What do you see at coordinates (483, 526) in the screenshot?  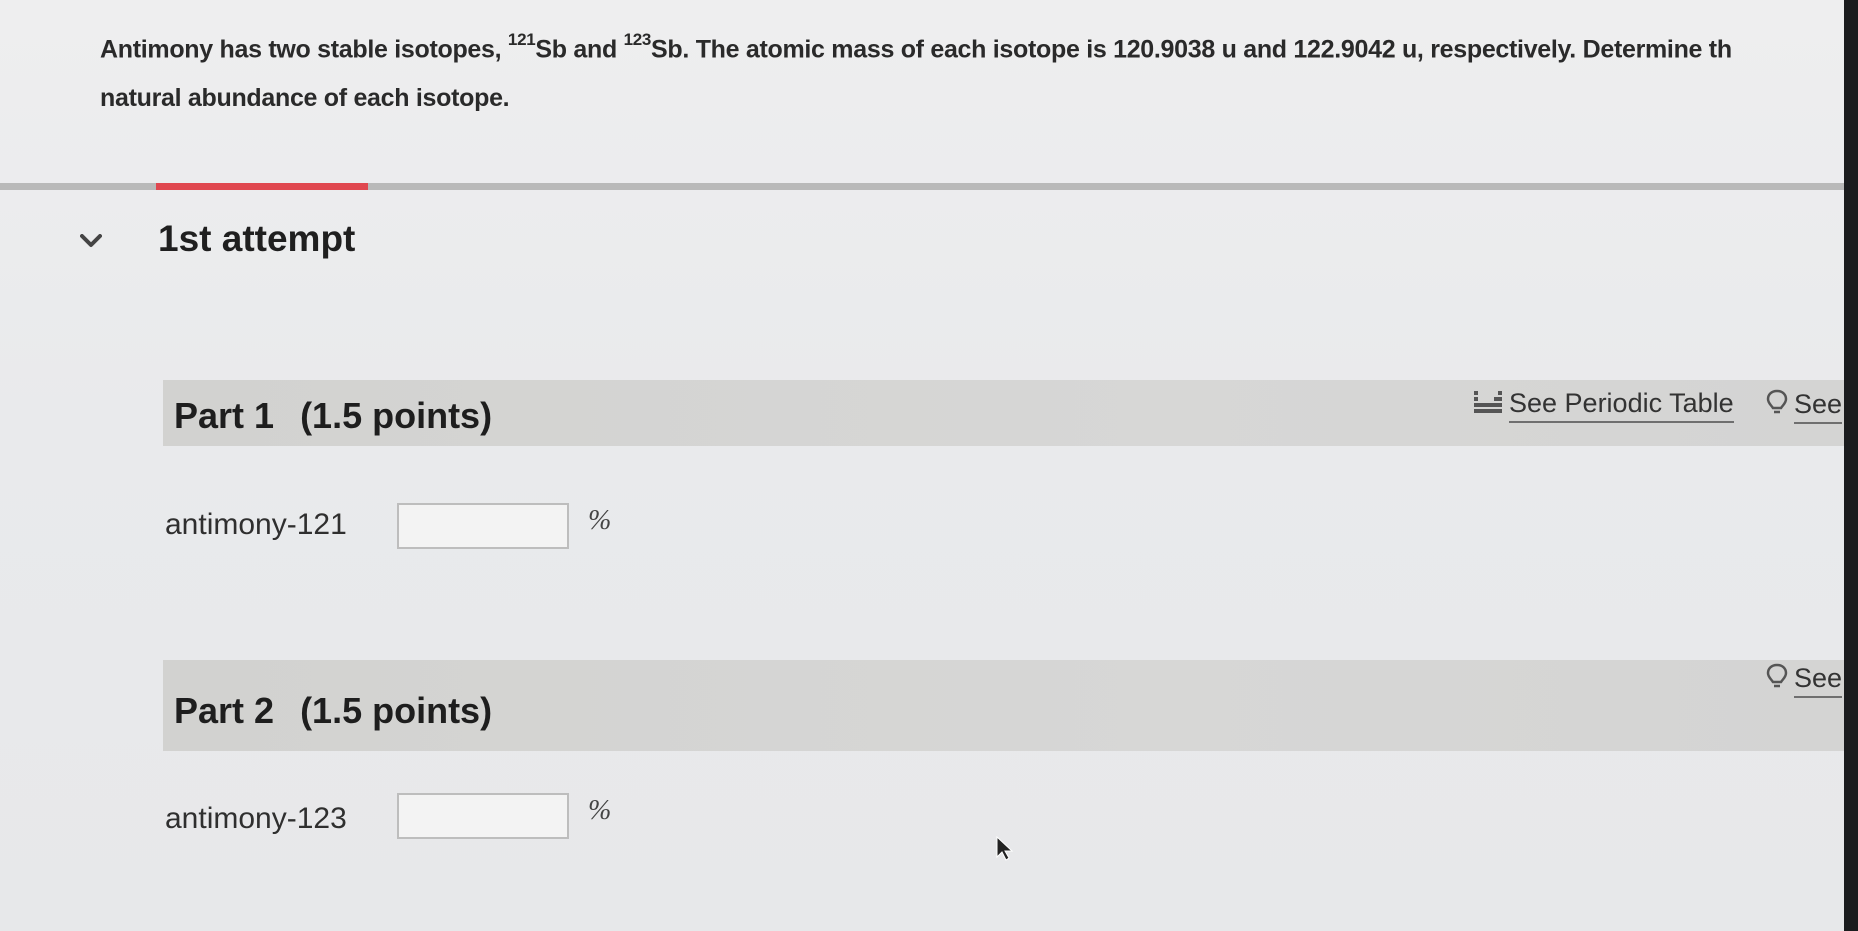 I see `antimony-121-input` at bounding box center [483, 526].